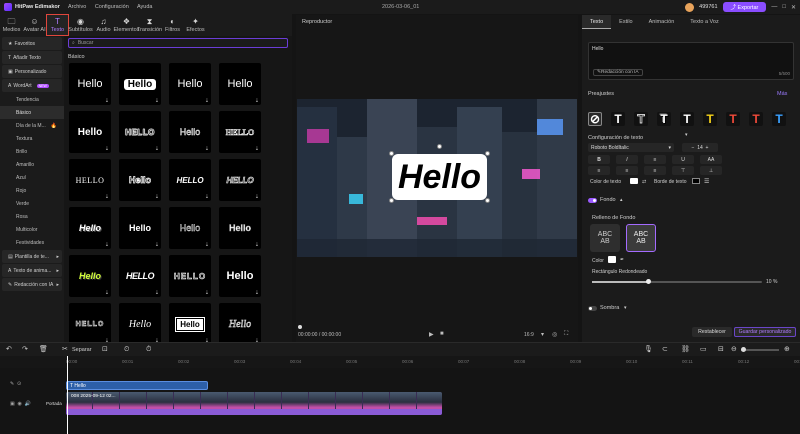  Describe the element at coordinates (80, 25) in the screenshot. I see `tab-subt-tulos: ◉ Subtítulos` at that location.